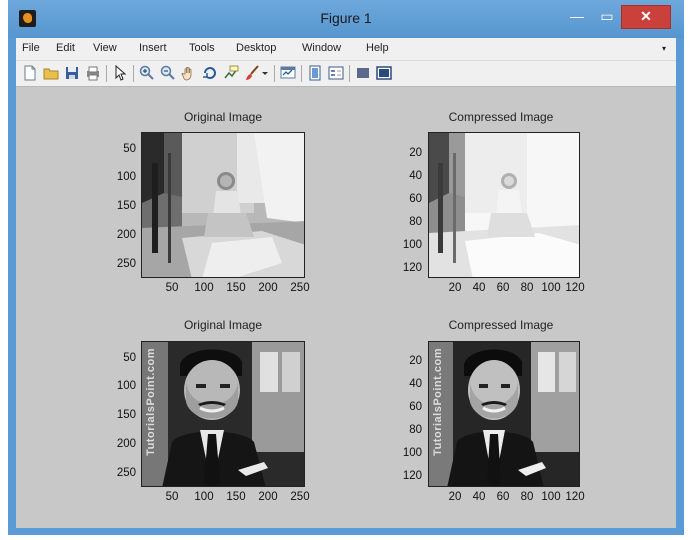 This screenshot has height=540, width=691. I want to click on menu-tools: Tools, so click(202, 48).